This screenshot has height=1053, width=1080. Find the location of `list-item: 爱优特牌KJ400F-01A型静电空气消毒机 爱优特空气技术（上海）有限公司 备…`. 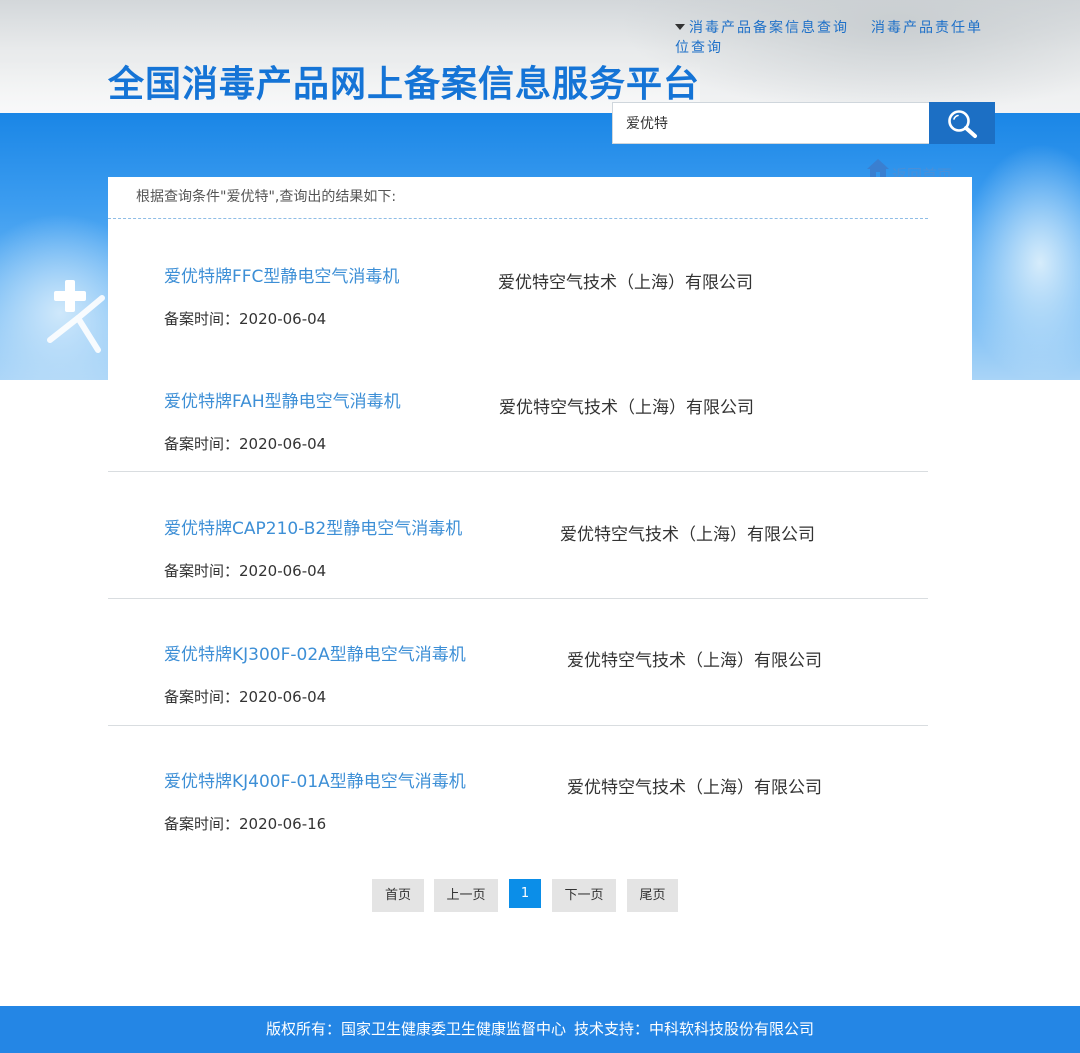

list-item: 爱优特牌KJ400F-01A型静电空气消毒机 爱优特空气技术（上海）有限公司 备… is located at coordinates (518, 802).